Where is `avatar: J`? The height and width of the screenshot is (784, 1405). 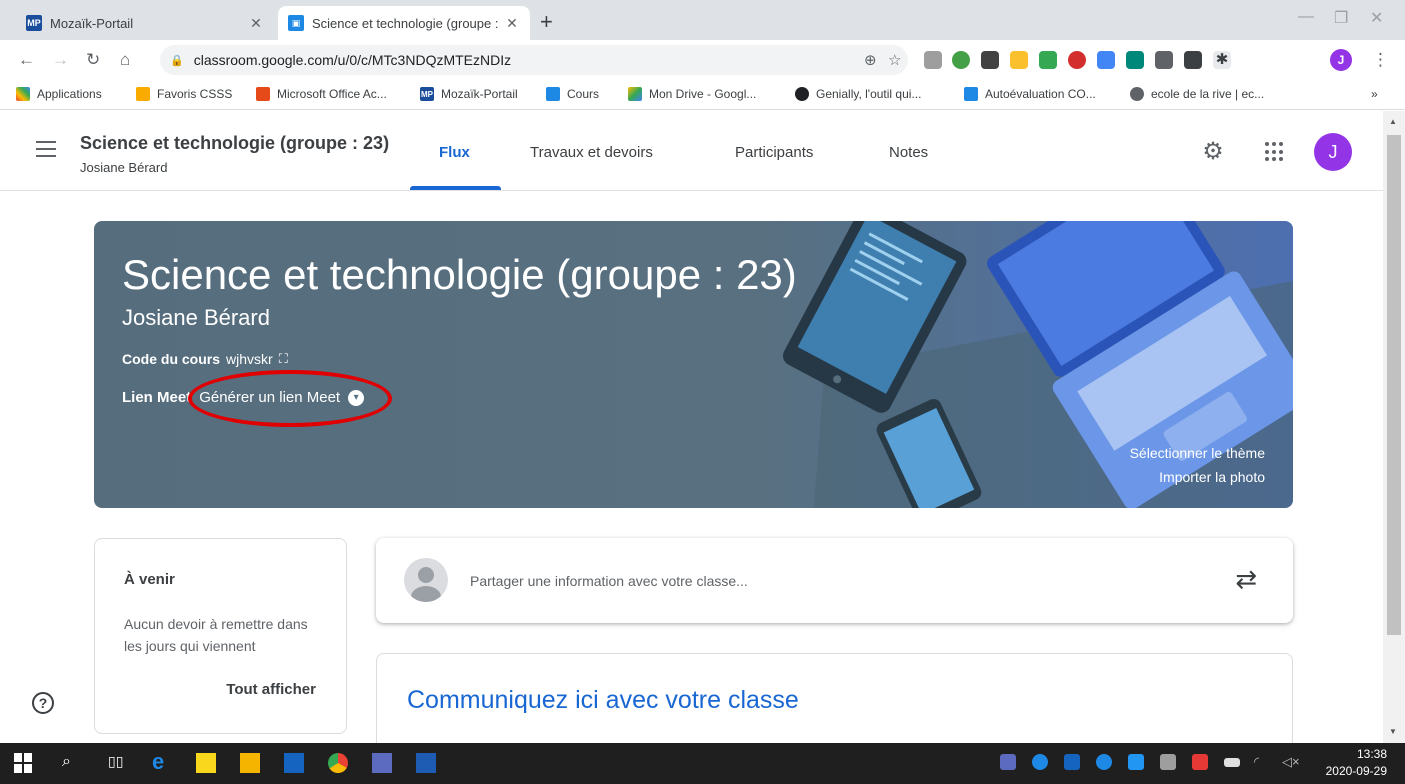 avatar: J is located at coordinates (1333, 152).